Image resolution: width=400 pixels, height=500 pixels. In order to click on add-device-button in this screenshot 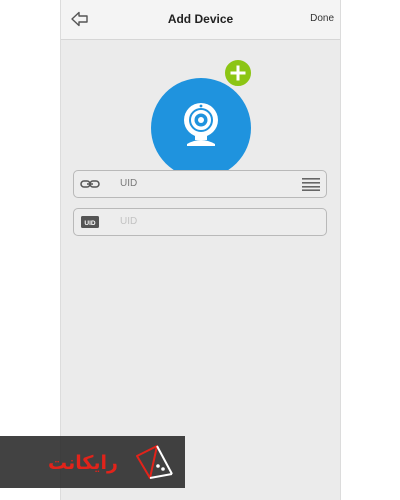, I will do `click(238, 73)`.